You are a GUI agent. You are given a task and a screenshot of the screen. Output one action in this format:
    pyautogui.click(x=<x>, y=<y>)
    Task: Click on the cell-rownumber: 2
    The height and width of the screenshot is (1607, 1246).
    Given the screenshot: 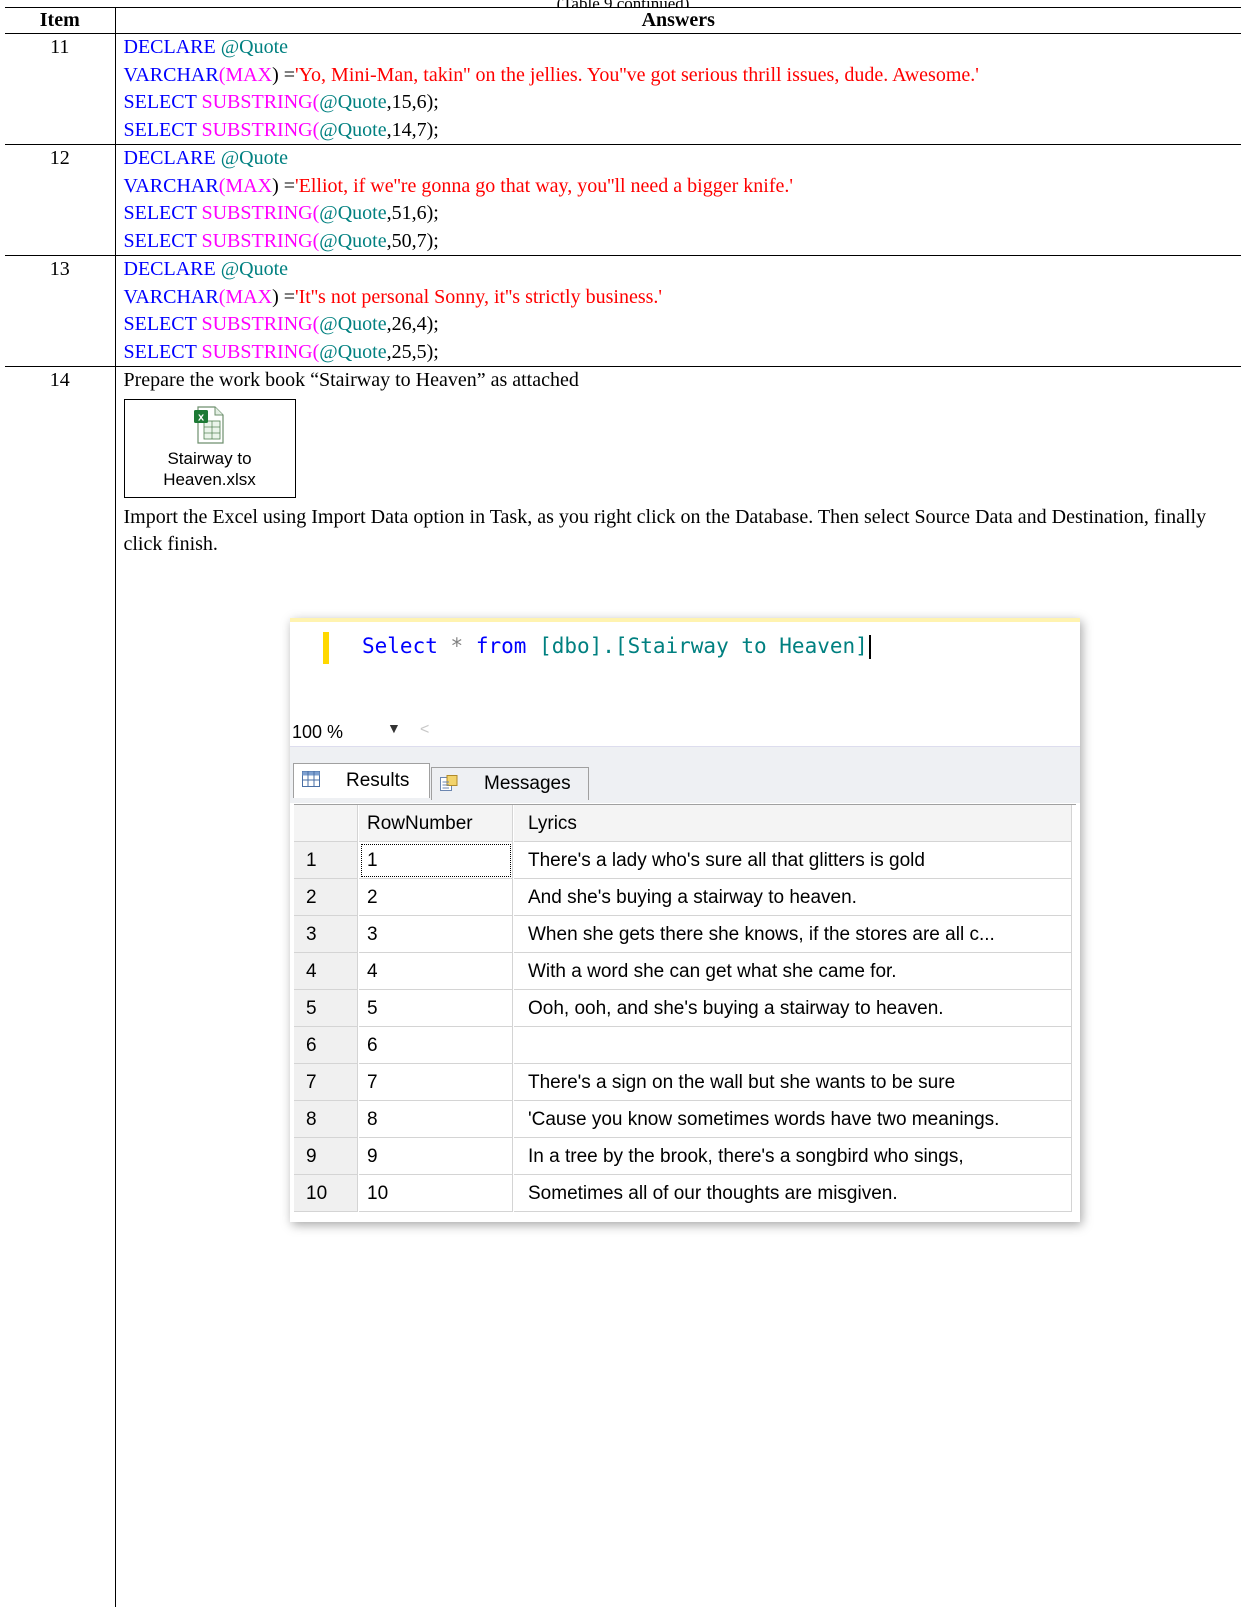 What is the action you would take?
    pyautogui.click(x=436, y=897)
    